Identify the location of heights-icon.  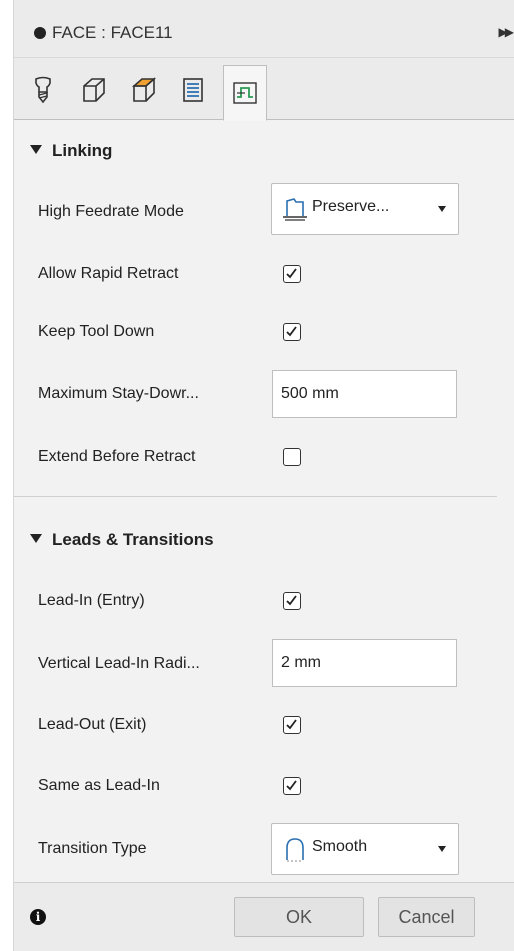
(144, 89).